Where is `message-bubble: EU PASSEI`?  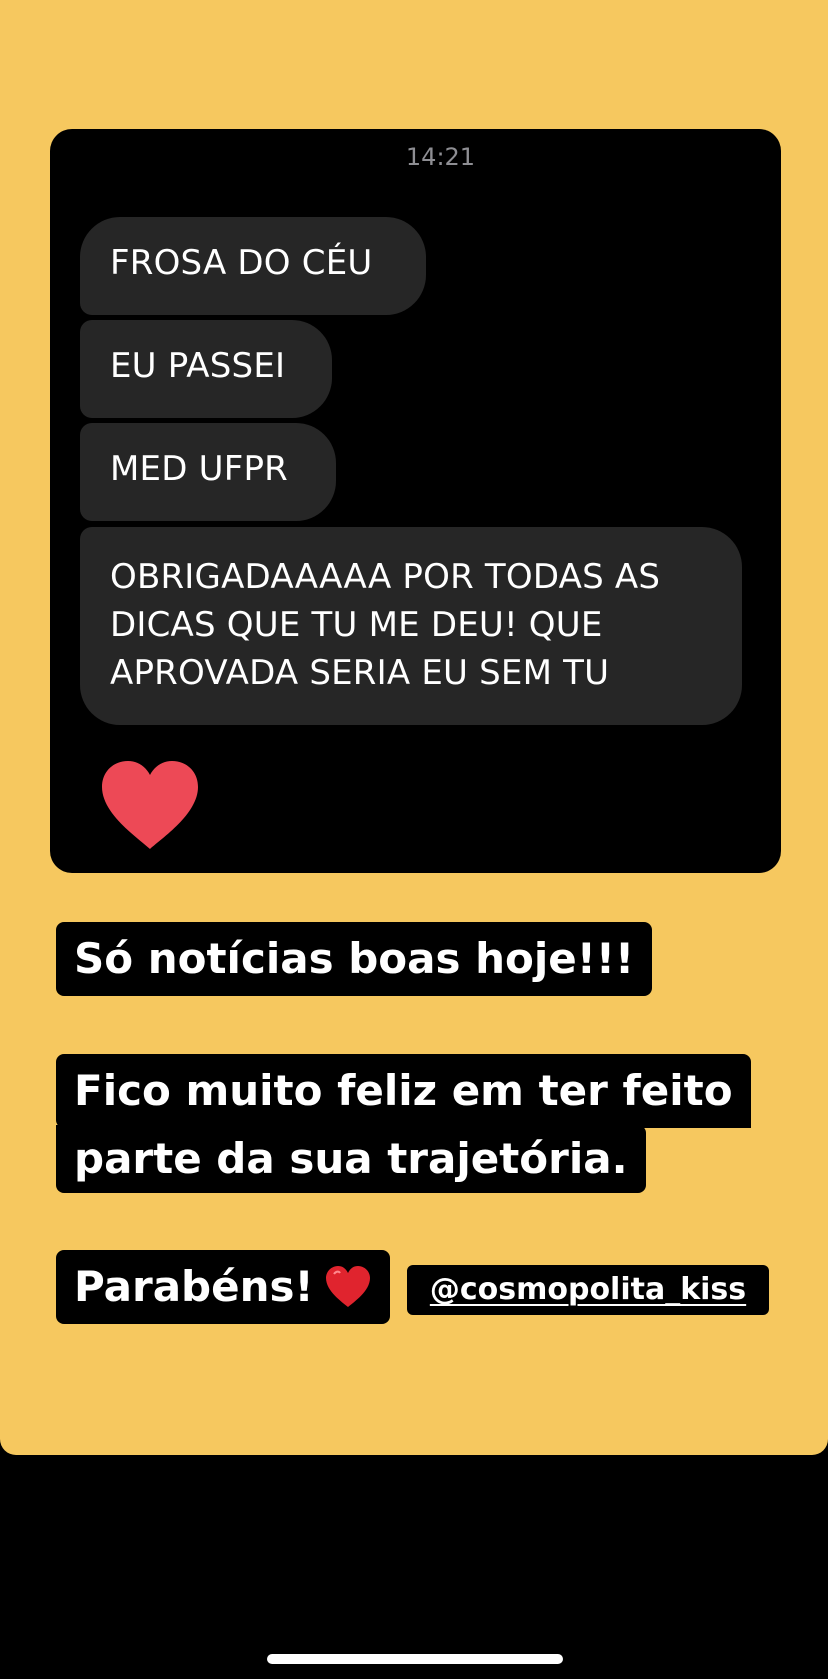 message-bubble: EU PASSEI is located at coordinates (206, 369).